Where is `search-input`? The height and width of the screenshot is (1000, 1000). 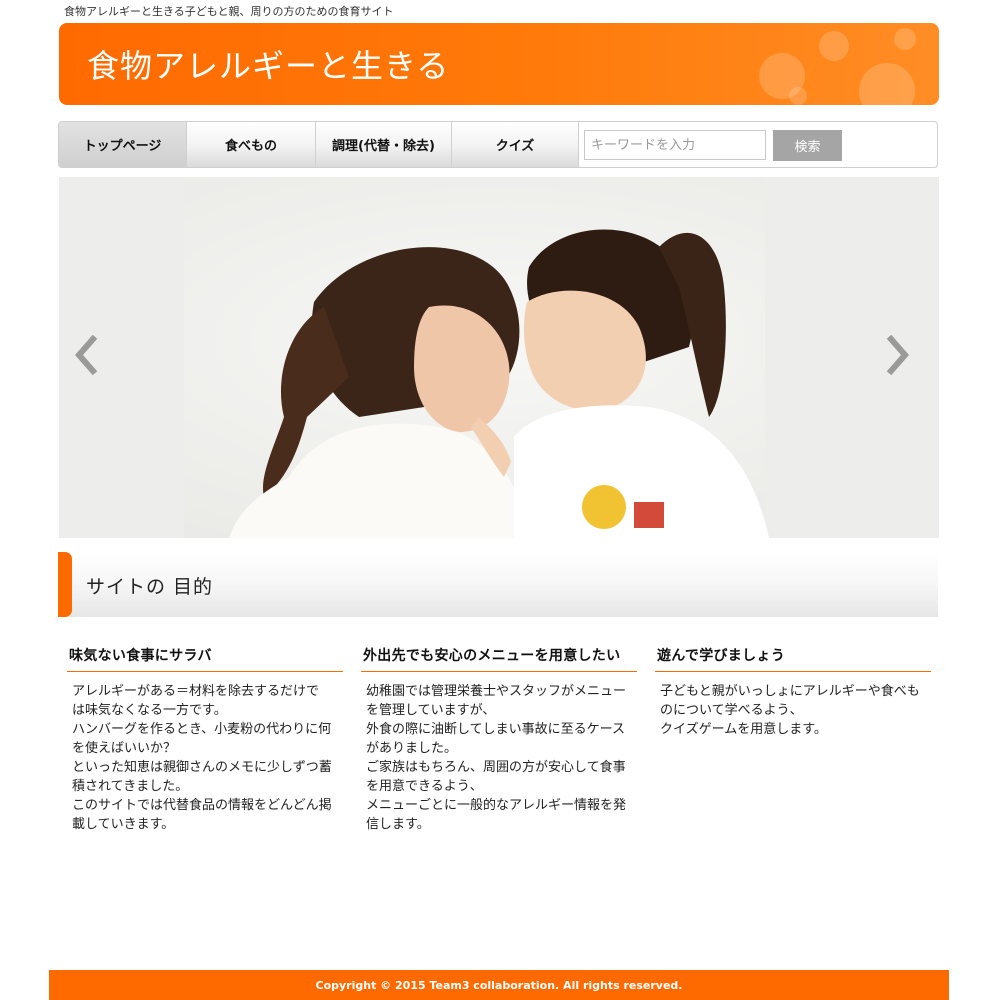 search-input is located at coordinates (675, 145).